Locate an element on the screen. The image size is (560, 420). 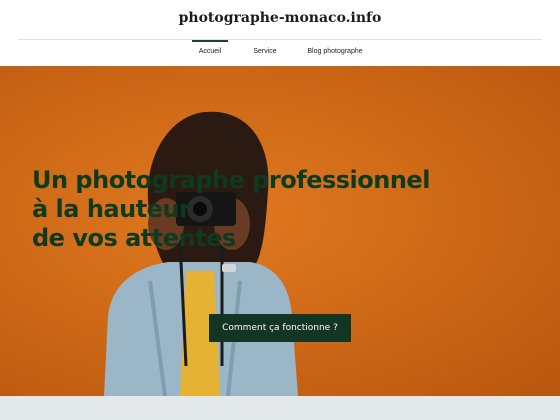
hero-heading-line-3: de vos attentes is located at coordinates (134, 238).